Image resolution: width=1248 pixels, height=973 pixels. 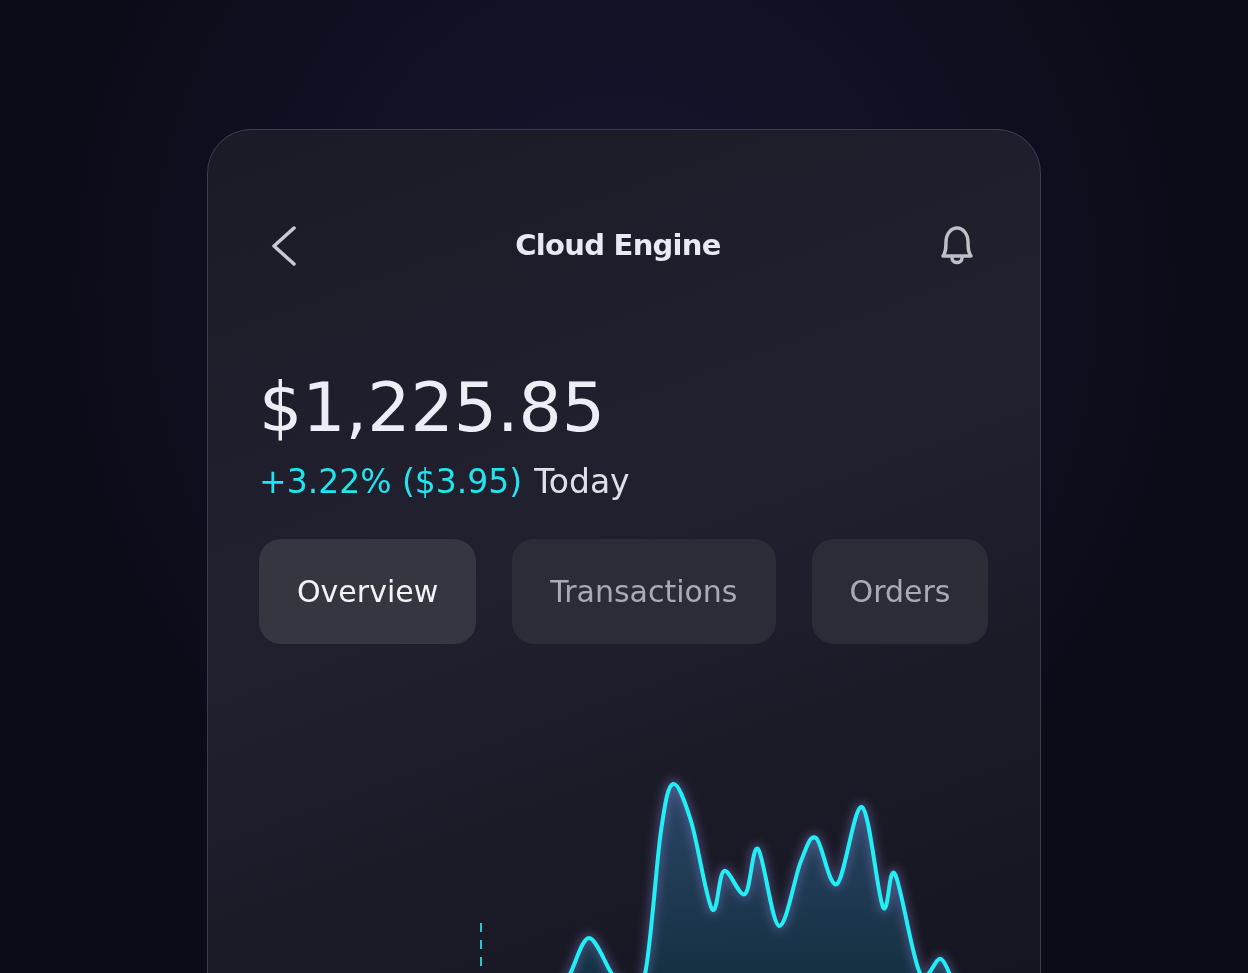 What do you see at coordinates (391, 482) in the screenshot?
I see `change-amount: +3.22% ($3.95)` at bounding box center [391, 482].